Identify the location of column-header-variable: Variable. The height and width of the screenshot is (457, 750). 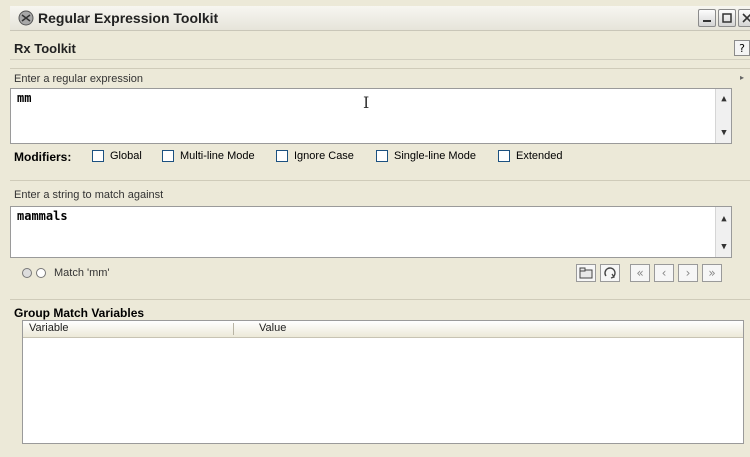
(49, 328).